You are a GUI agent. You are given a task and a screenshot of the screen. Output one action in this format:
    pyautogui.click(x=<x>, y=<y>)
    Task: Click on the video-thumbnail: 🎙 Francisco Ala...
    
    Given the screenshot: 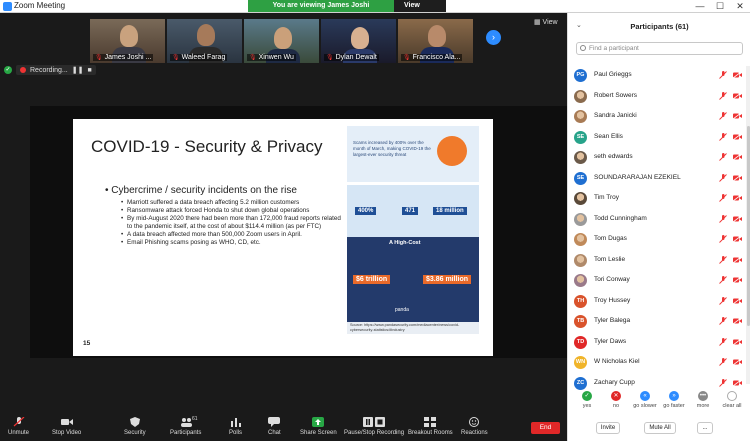 What is the action you would take?
    pyautogui.click(x=435, y=41)
    